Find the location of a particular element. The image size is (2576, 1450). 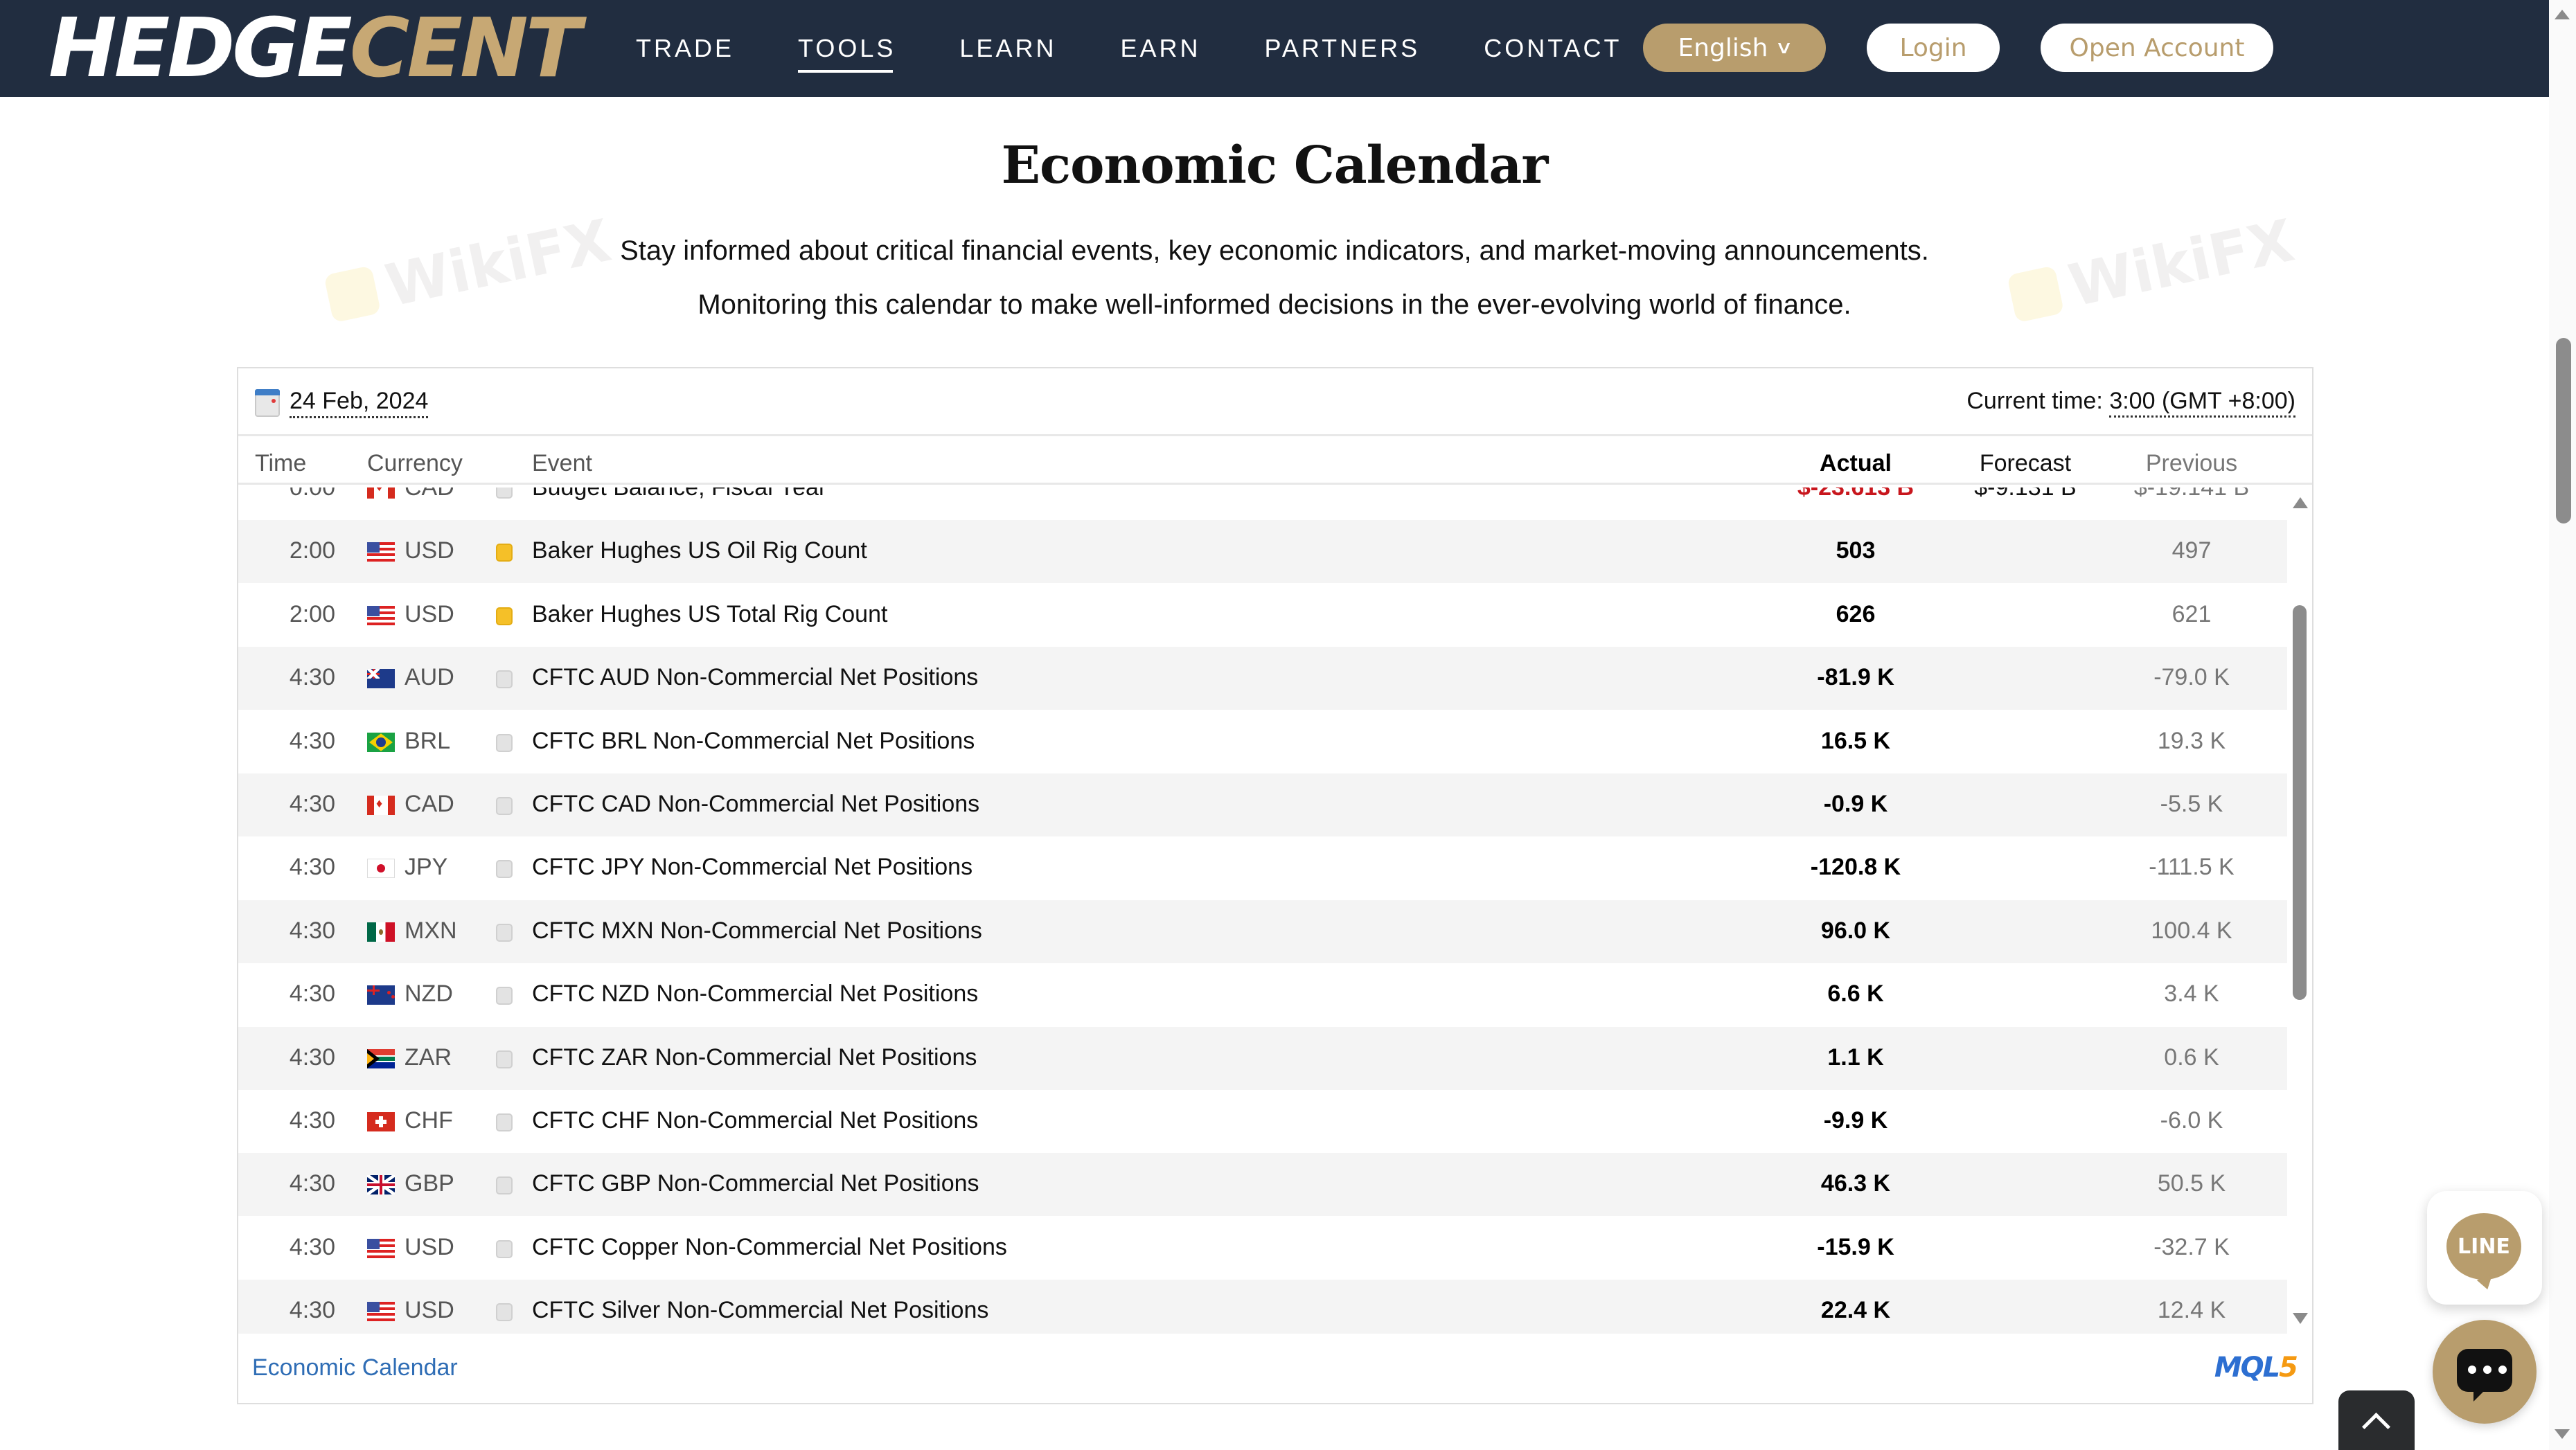

date-picker: 24 Feb, 2024 is located at coordinates (342, 403).